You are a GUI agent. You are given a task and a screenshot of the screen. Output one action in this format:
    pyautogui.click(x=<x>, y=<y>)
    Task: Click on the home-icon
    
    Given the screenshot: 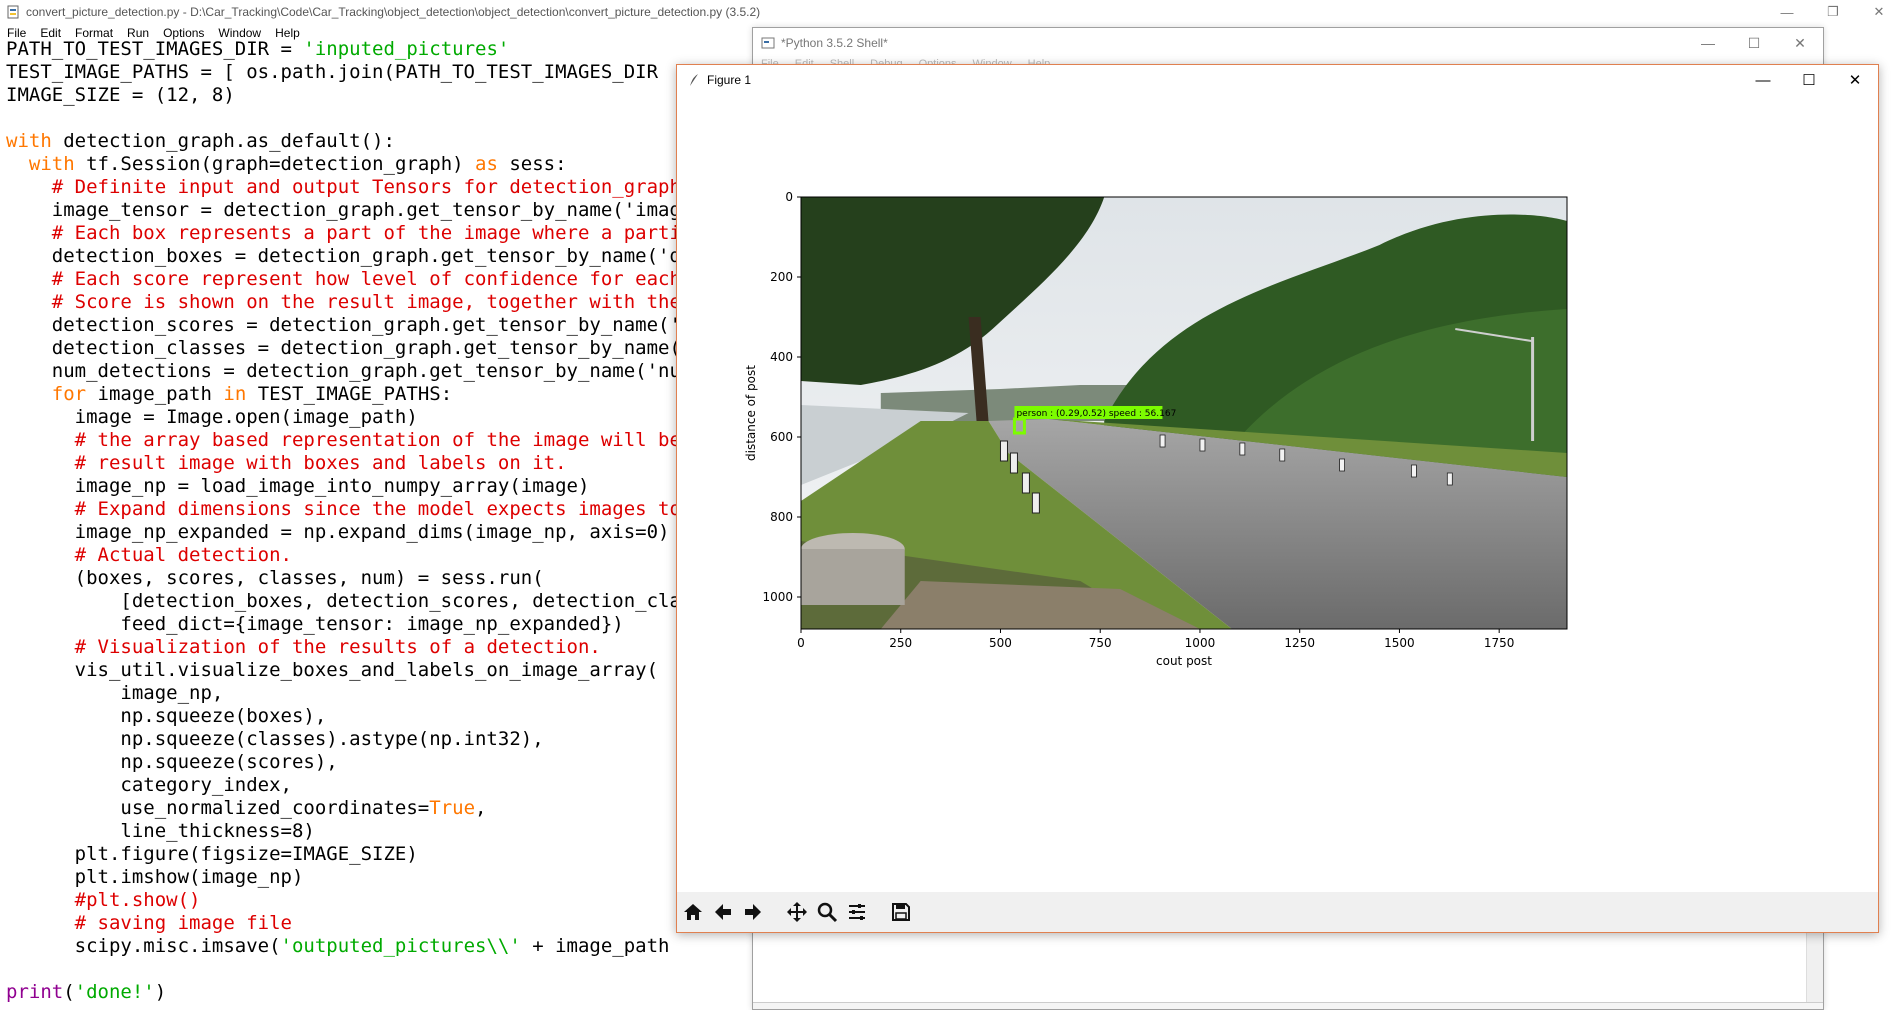 What is the action you would take?
    pyautogui.click(x=693, y=912)
    